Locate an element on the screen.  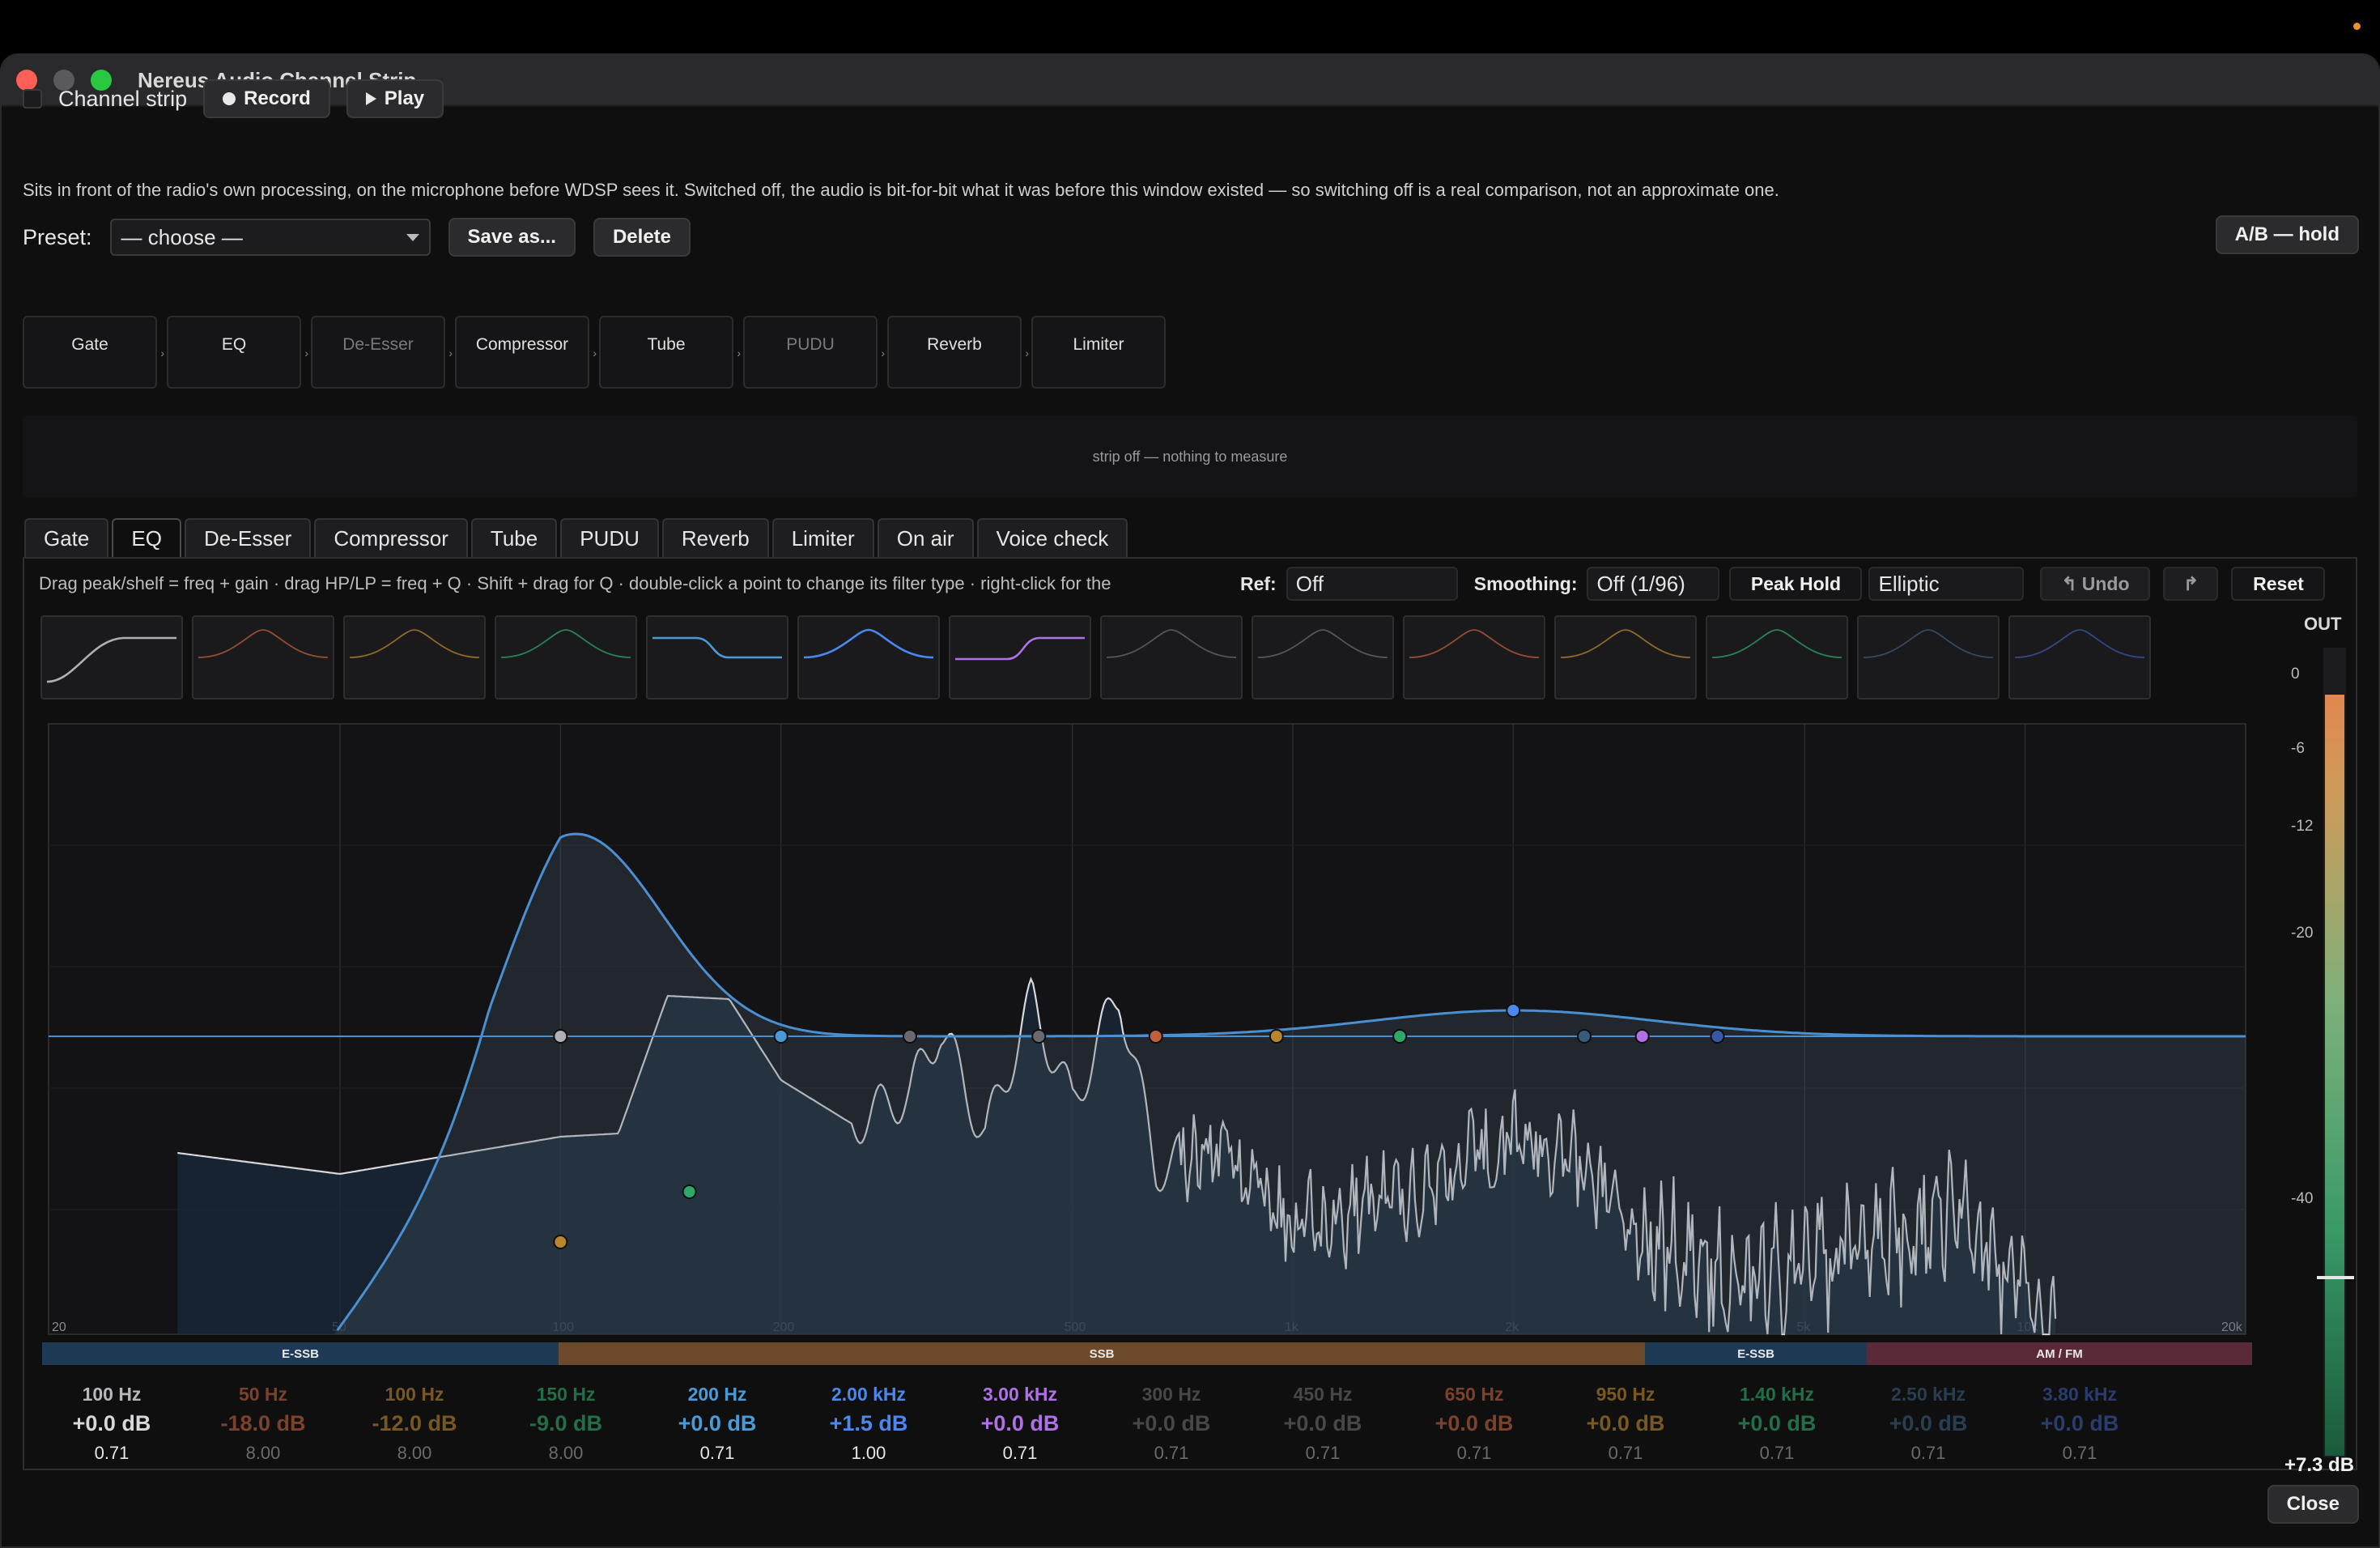
band-readout-10: 650 Hz +0.0 dB 0.71 is located at coordinates (1474, 1424).